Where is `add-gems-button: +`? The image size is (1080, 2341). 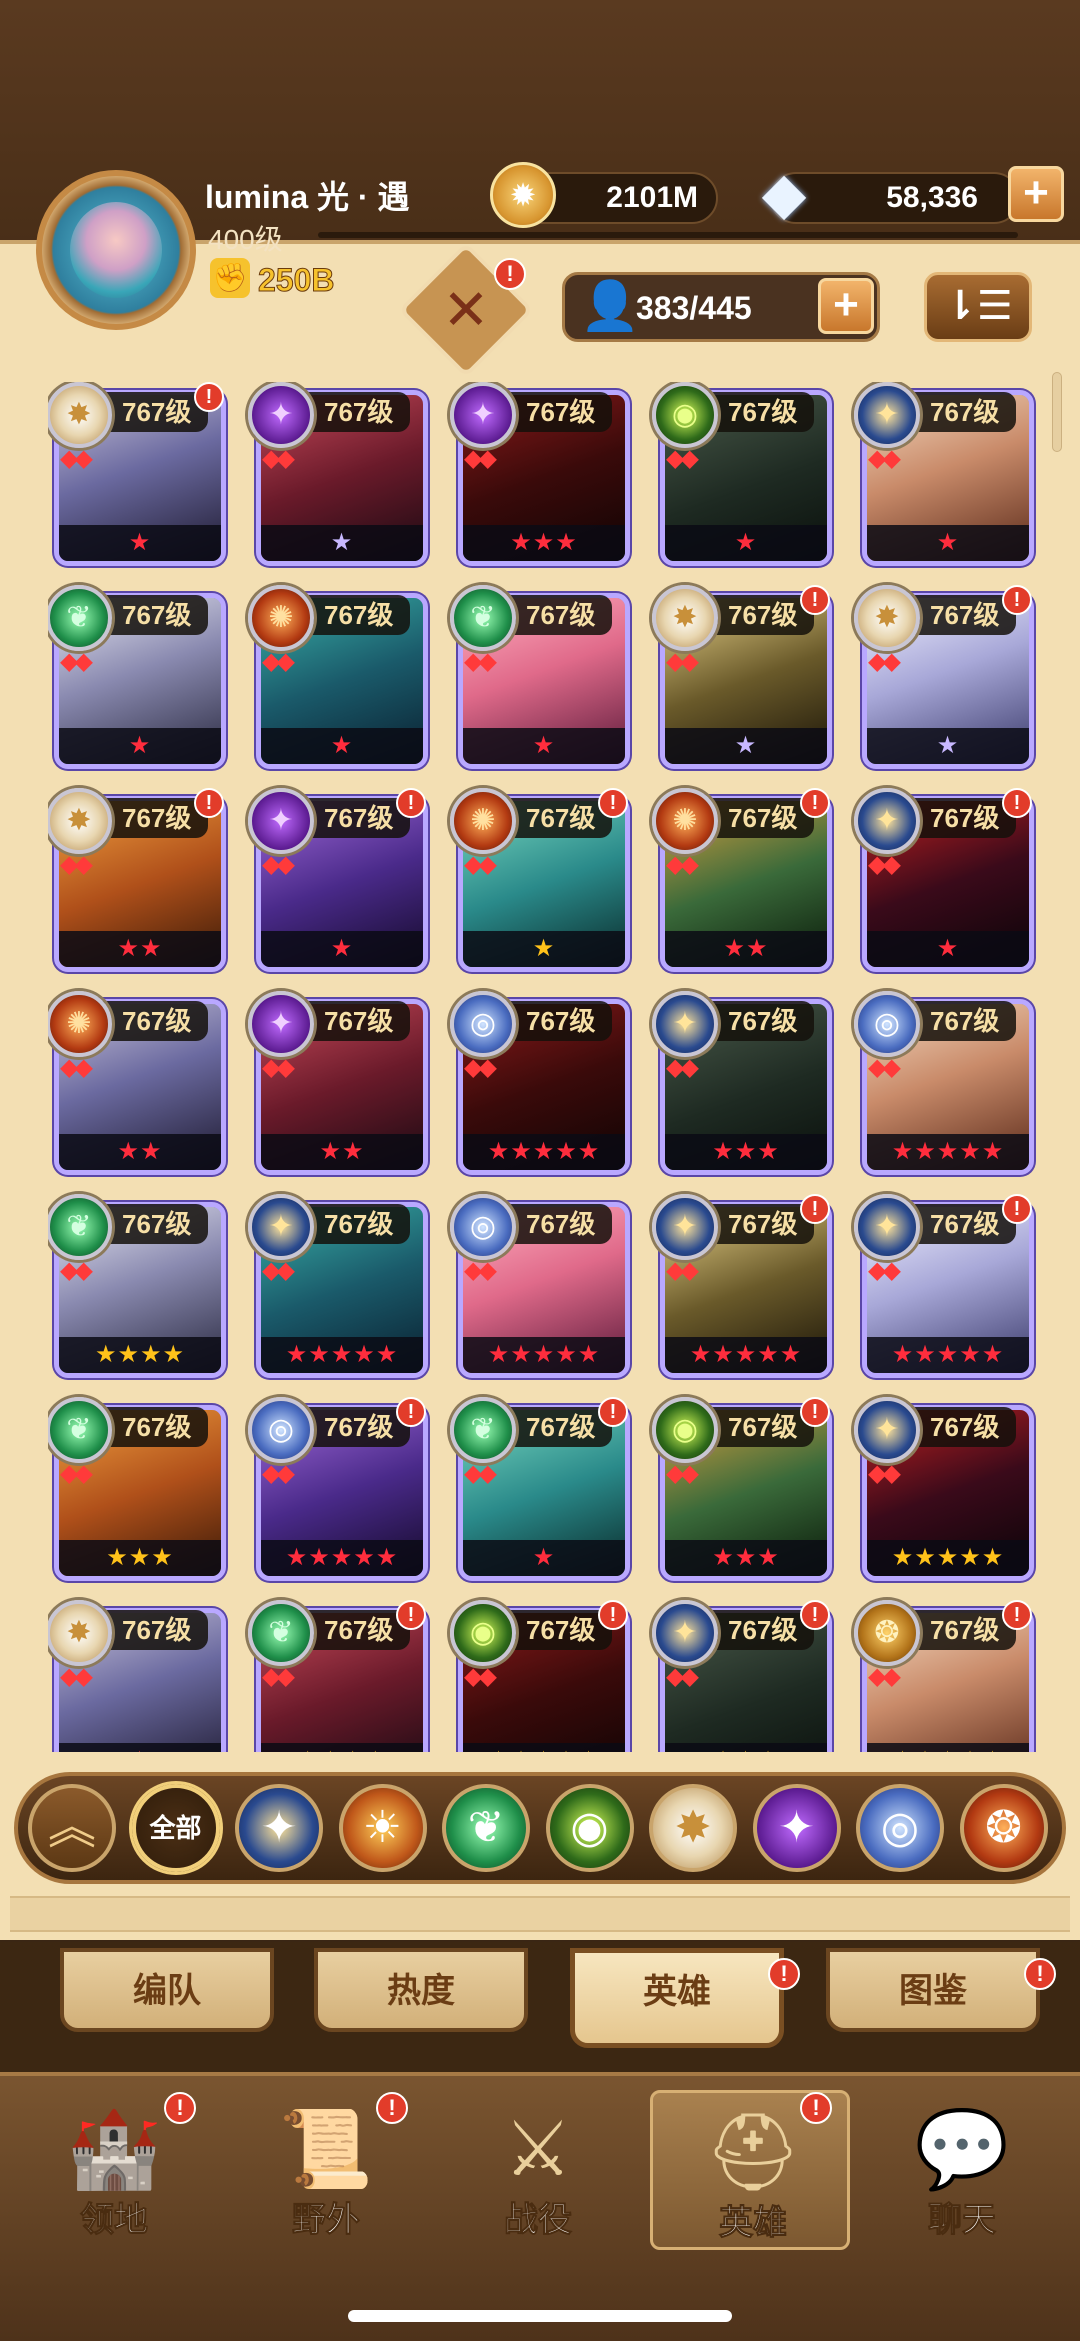
add-gems-button: + is located at coordinates (1036, 194).